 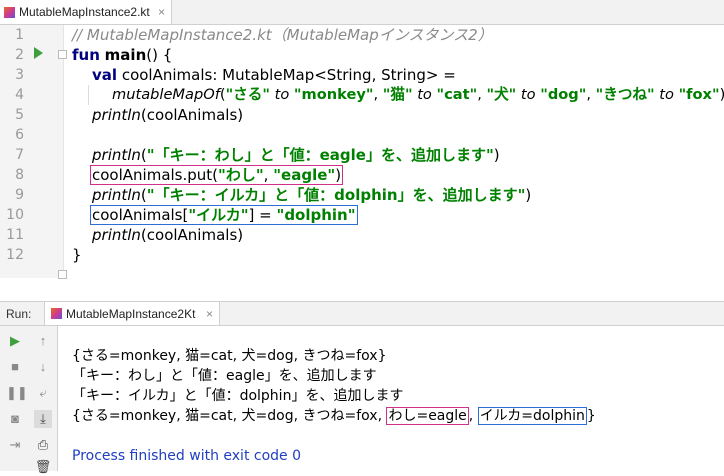 What do you see at coordinates (19, 95) in the screenshot?
I see `line-number: 4` at bounding box center [19, 95].